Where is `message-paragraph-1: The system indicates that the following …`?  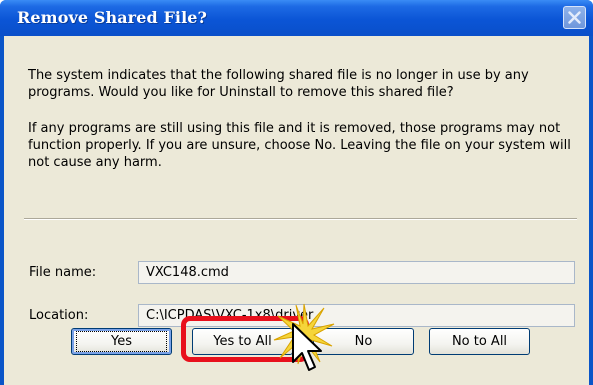 message-paragraph-1: The system indicates that the following … is located at coordinates (278, 84).